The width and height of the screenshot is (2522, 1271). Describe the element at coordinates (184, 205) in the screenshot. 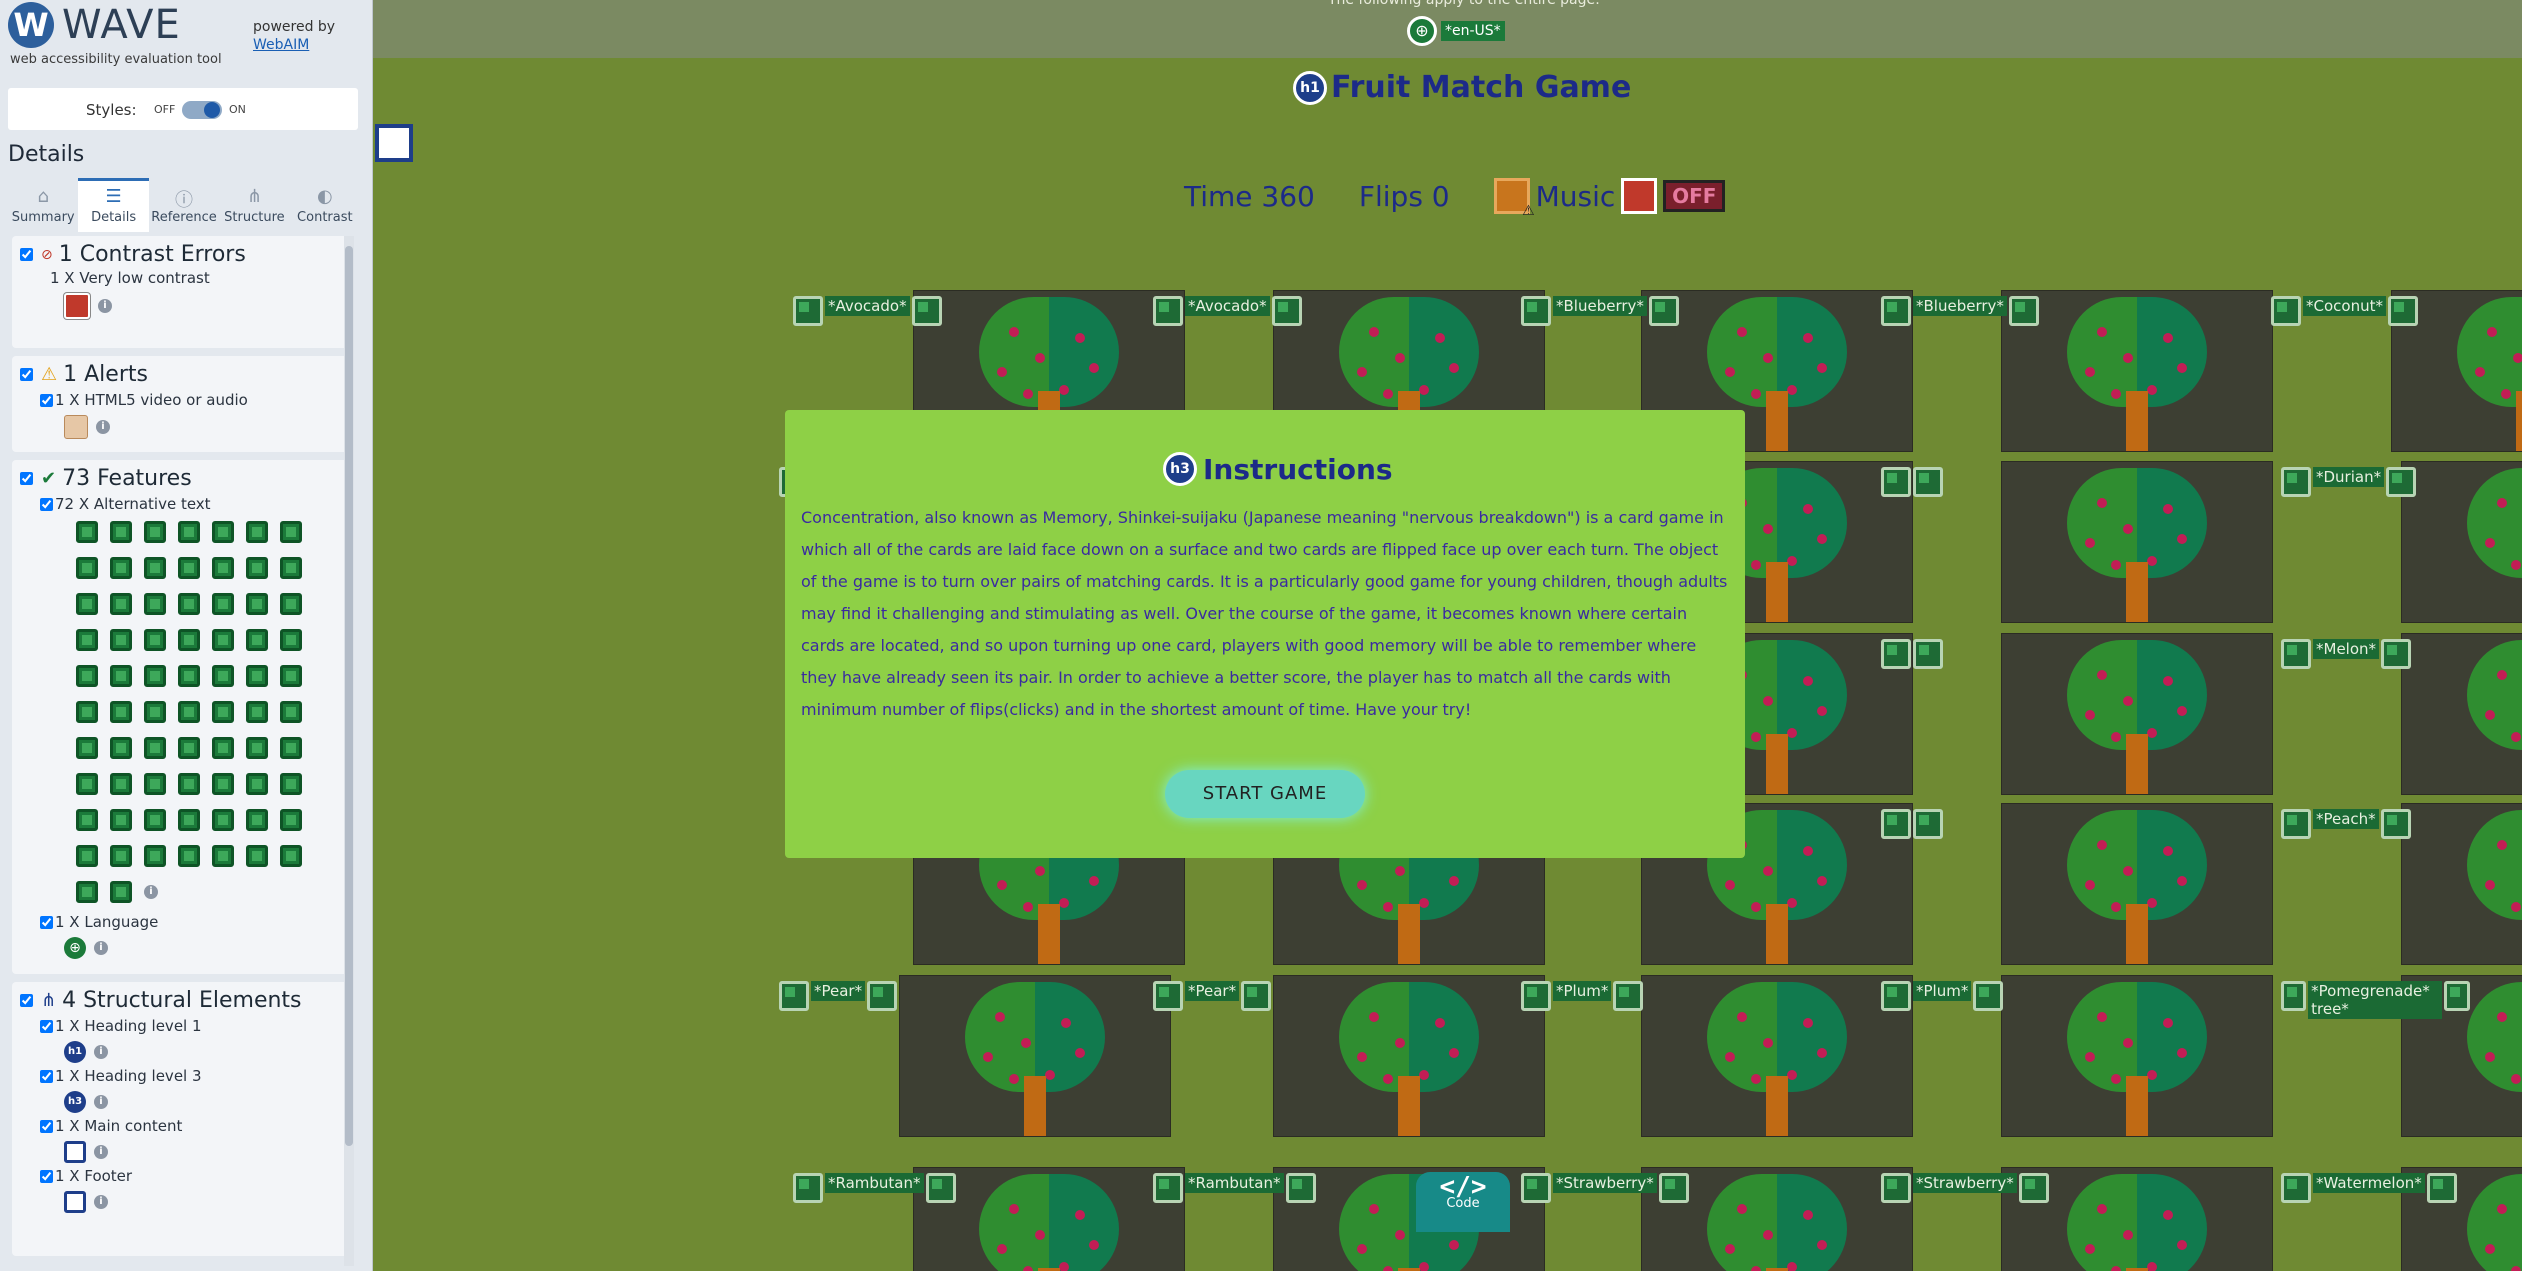

I see `tab-reference: ⓘ Reference` at that location.